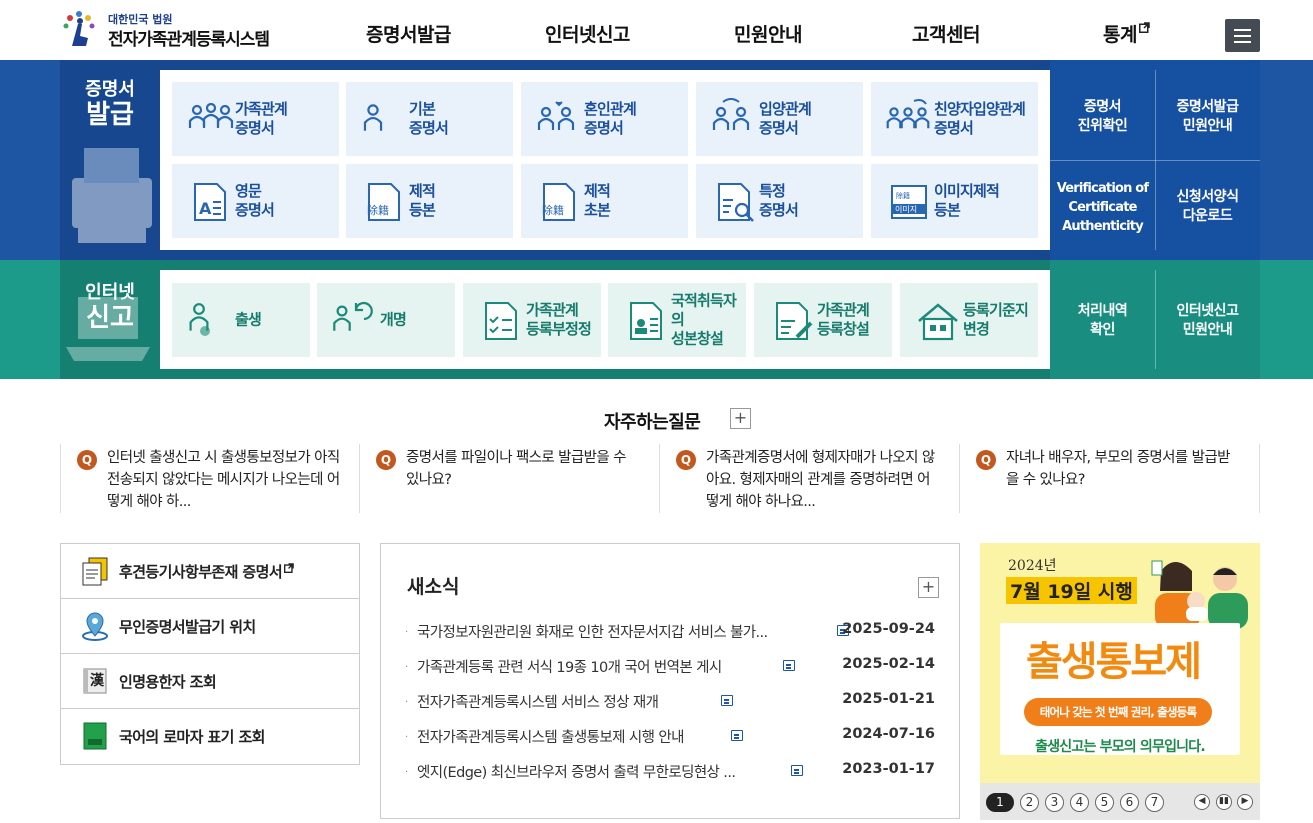 The height and width of the screenshot is (823, 1313). What do you see at coordinates (794, 321) in the screenshot?
I see `doc-pen-icon` at bounding box center [794, 321].